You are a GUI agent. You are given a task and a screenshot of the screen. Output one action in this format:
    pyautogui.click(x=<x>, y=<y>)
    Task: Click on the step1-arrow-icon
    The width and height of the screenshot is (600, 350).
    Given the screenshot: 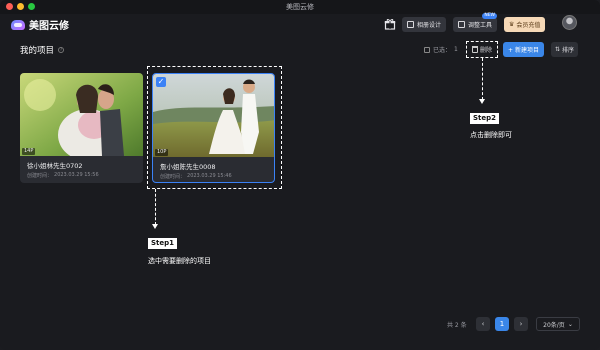 What is the action you would take?
    pyautogui.click(x=155, y=226)
    